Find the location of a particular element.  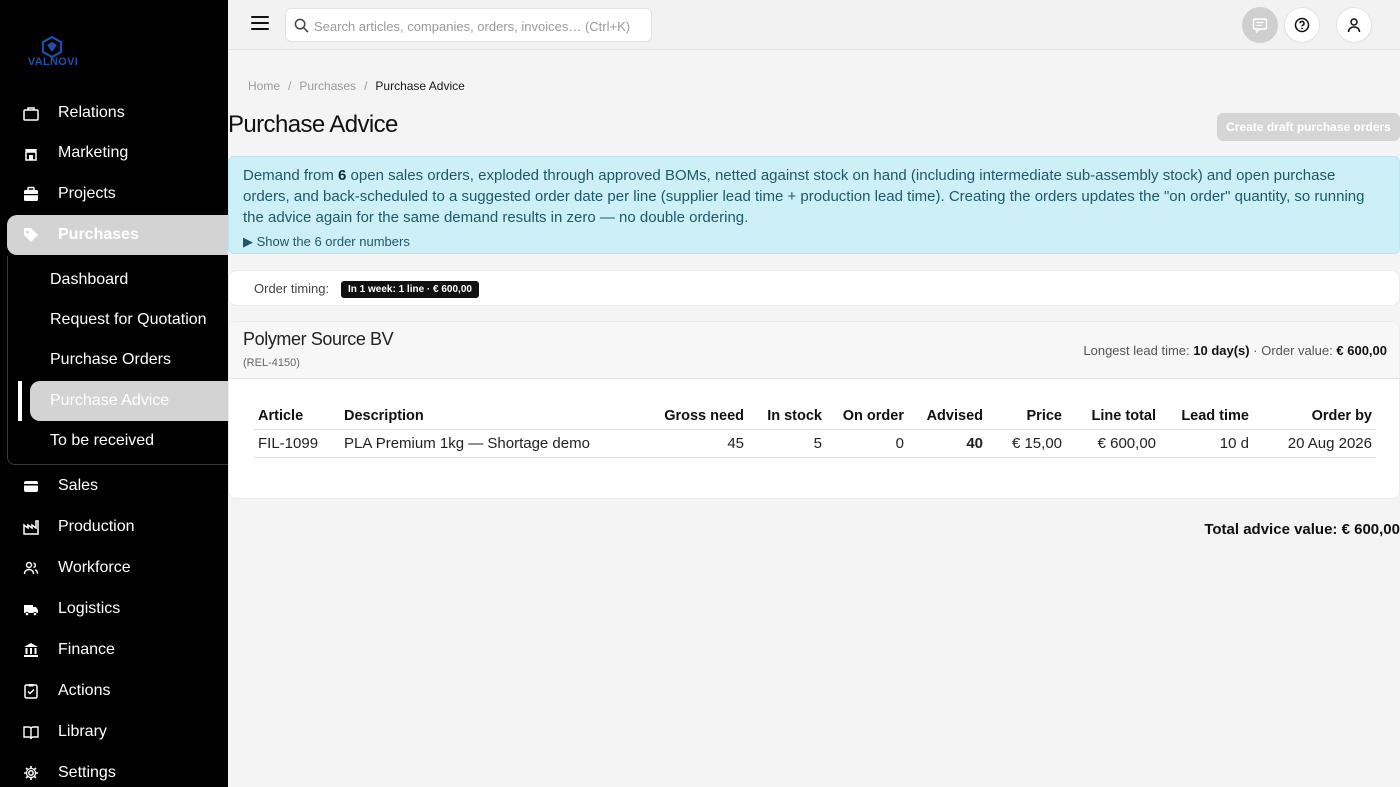

supplier-code: (REL-4150) is located at coordinates (271, 363).